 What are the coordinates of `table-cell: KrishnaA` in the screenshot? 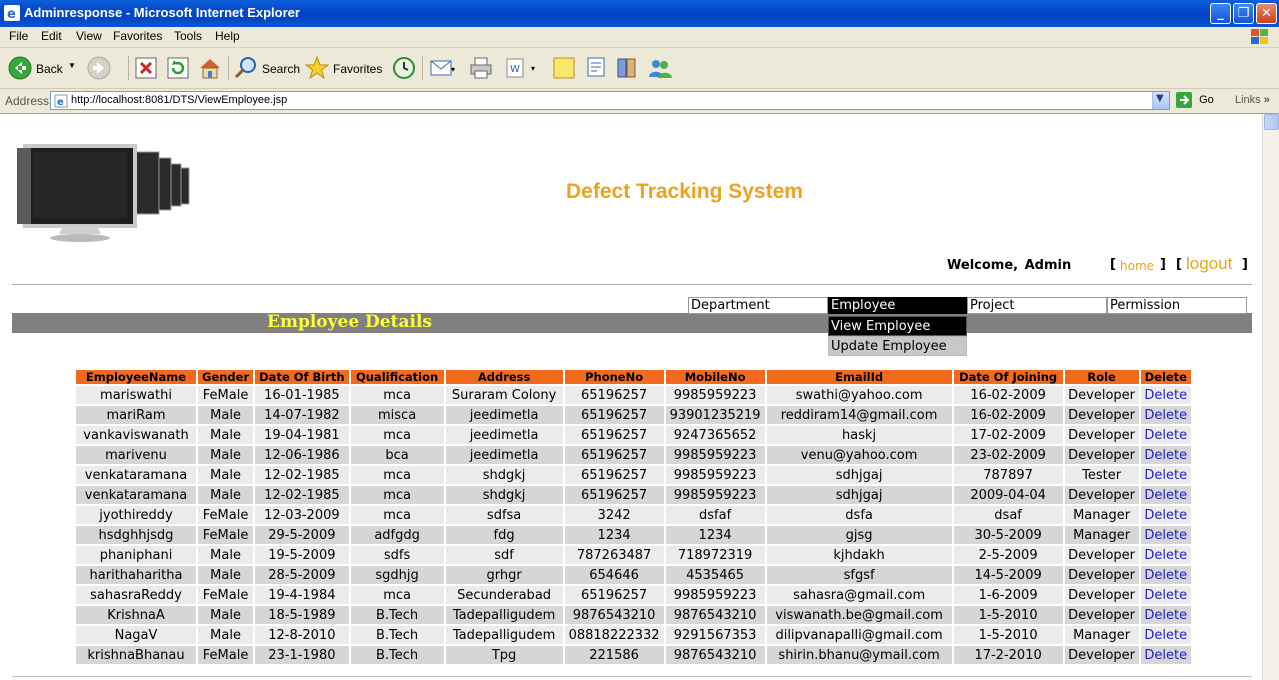 It's located at (136, 615).